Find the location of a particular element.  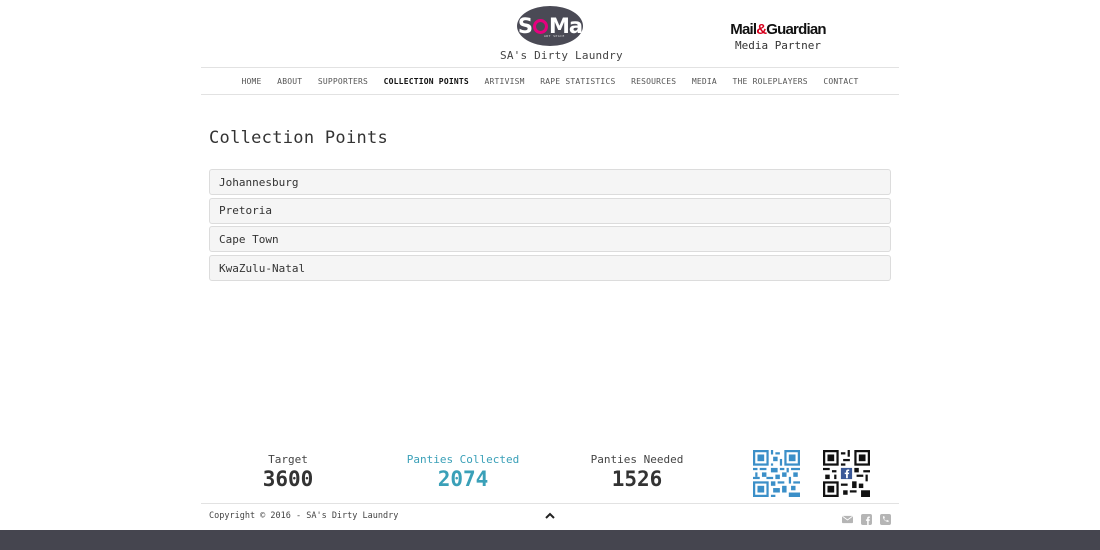

media-partner: Mail&Guardian Media Partner is located at coordinates (778, 37).